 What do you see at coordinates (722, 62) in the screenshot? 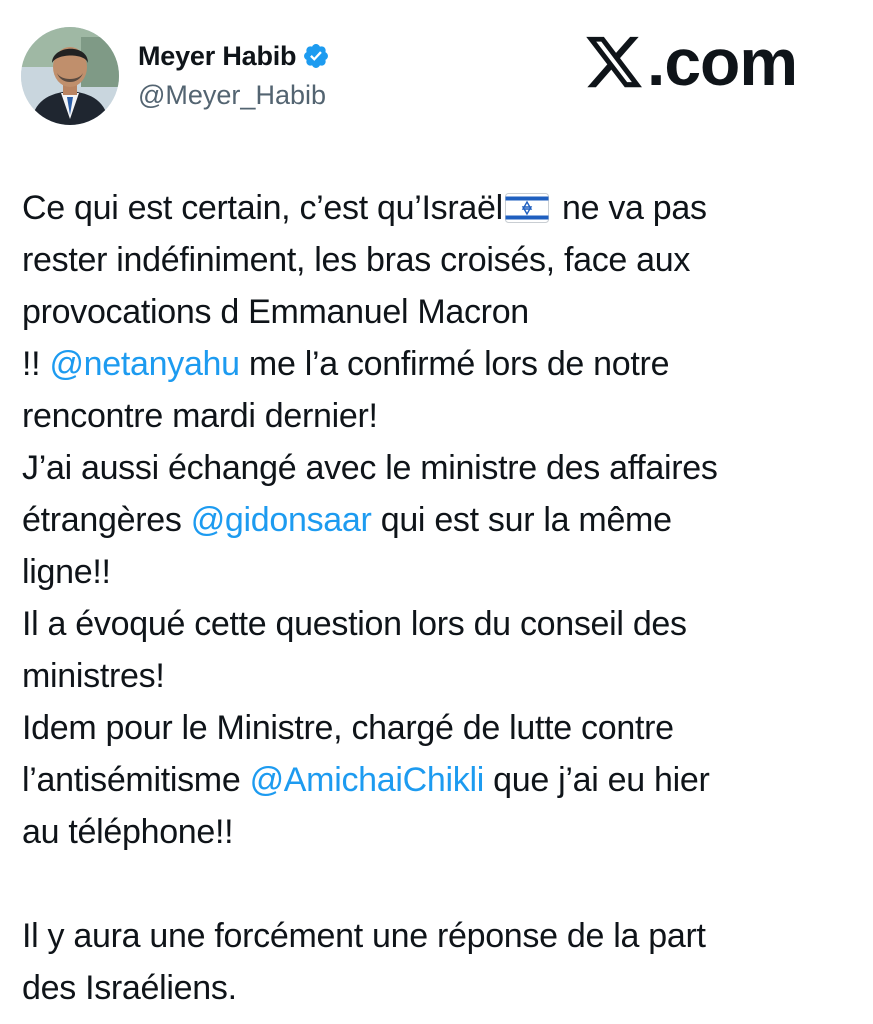
I see `brand-domain-text: .com` at bounding box center [722, 62].